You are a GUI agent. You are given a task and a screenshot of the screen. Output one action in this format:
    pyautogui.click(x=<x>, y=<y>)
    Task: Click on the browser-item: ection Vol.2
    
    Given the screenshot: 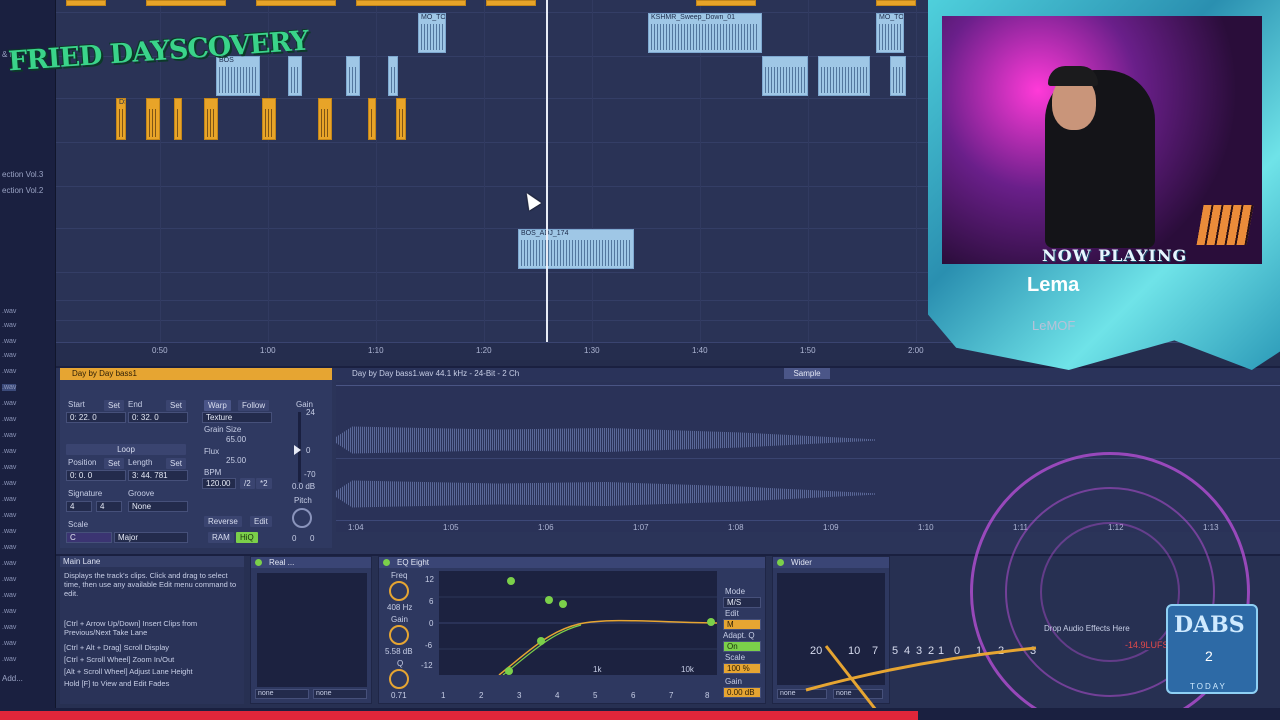 What is the action you would take?
    pyautogui.click(x=22, y=190)
    